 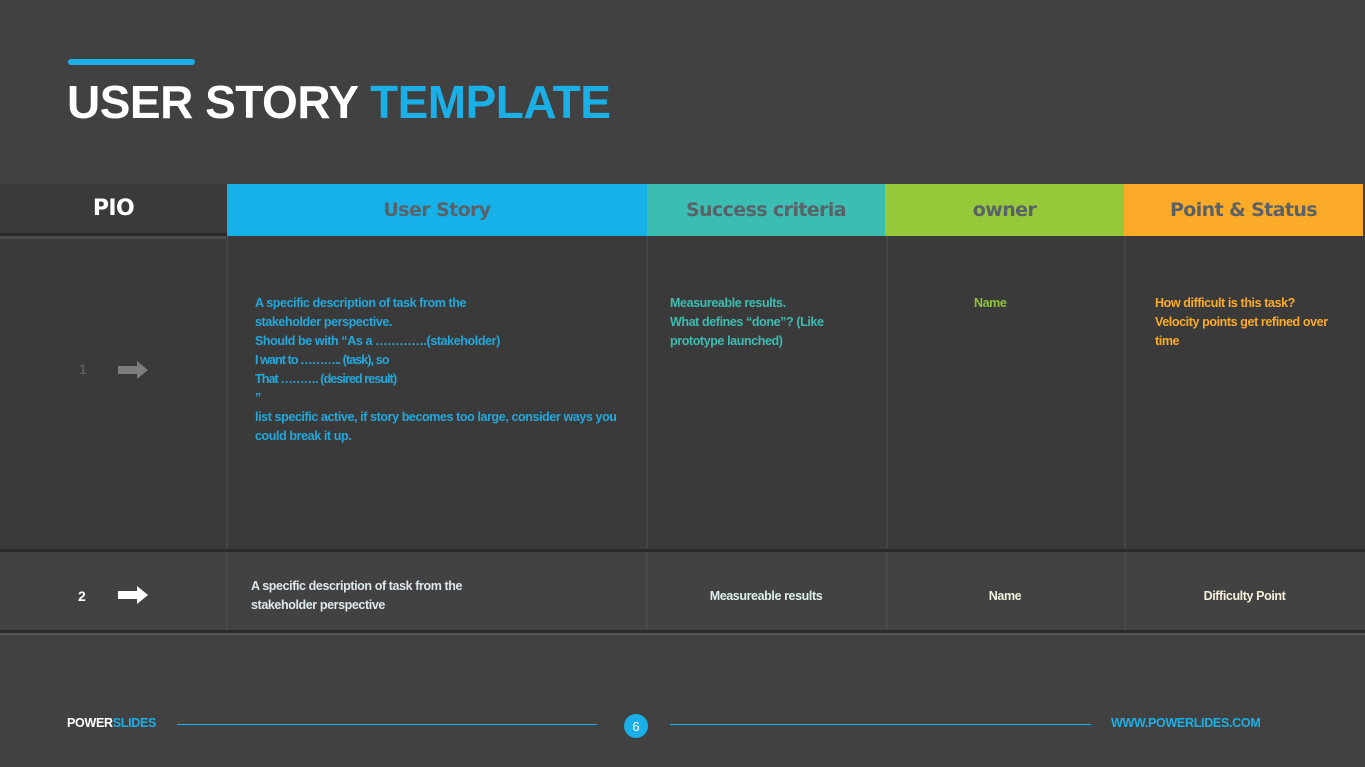 I want to click on text-line: stakeholder perspective., so click(x=323, y=322).